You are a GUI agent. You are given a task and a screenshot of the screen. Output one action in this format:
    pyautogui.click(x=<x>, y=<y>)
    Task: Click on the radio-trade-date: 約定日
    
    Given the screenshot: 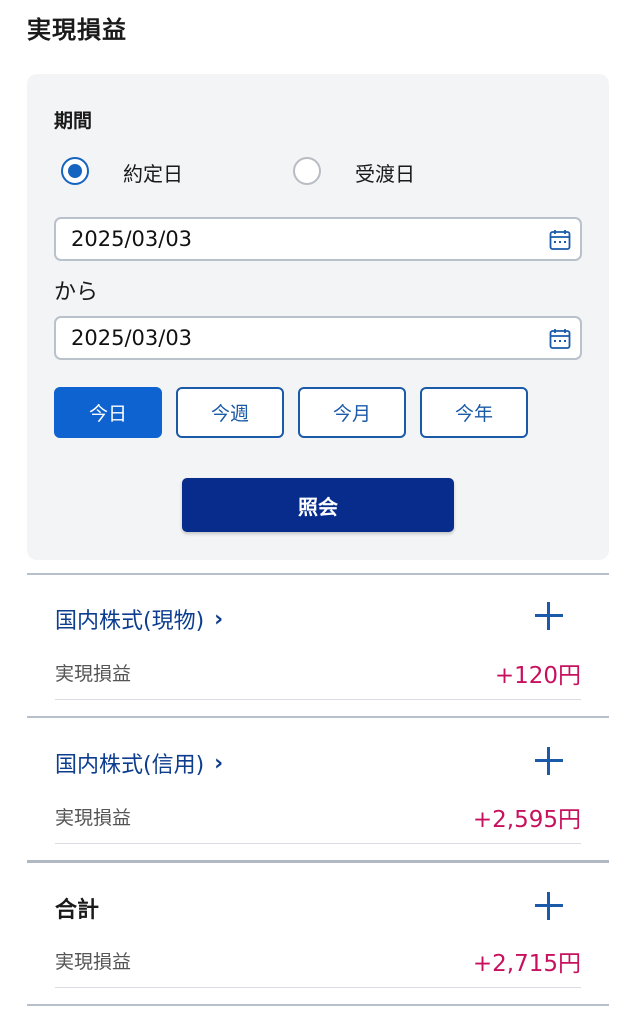 What is the action you would take?
    pyautogui.click(x=122, y=171)
    